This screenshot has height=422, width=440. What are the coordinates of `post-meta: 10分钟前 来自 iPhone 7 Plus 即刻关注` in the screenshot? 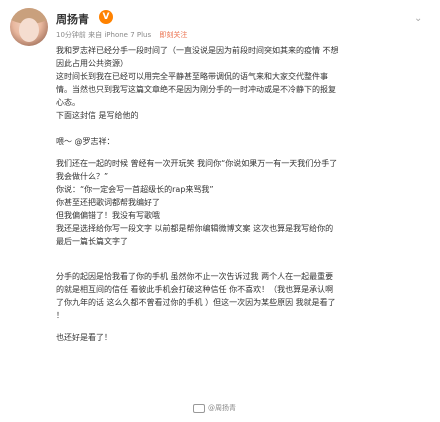 It's located at (121, 35).